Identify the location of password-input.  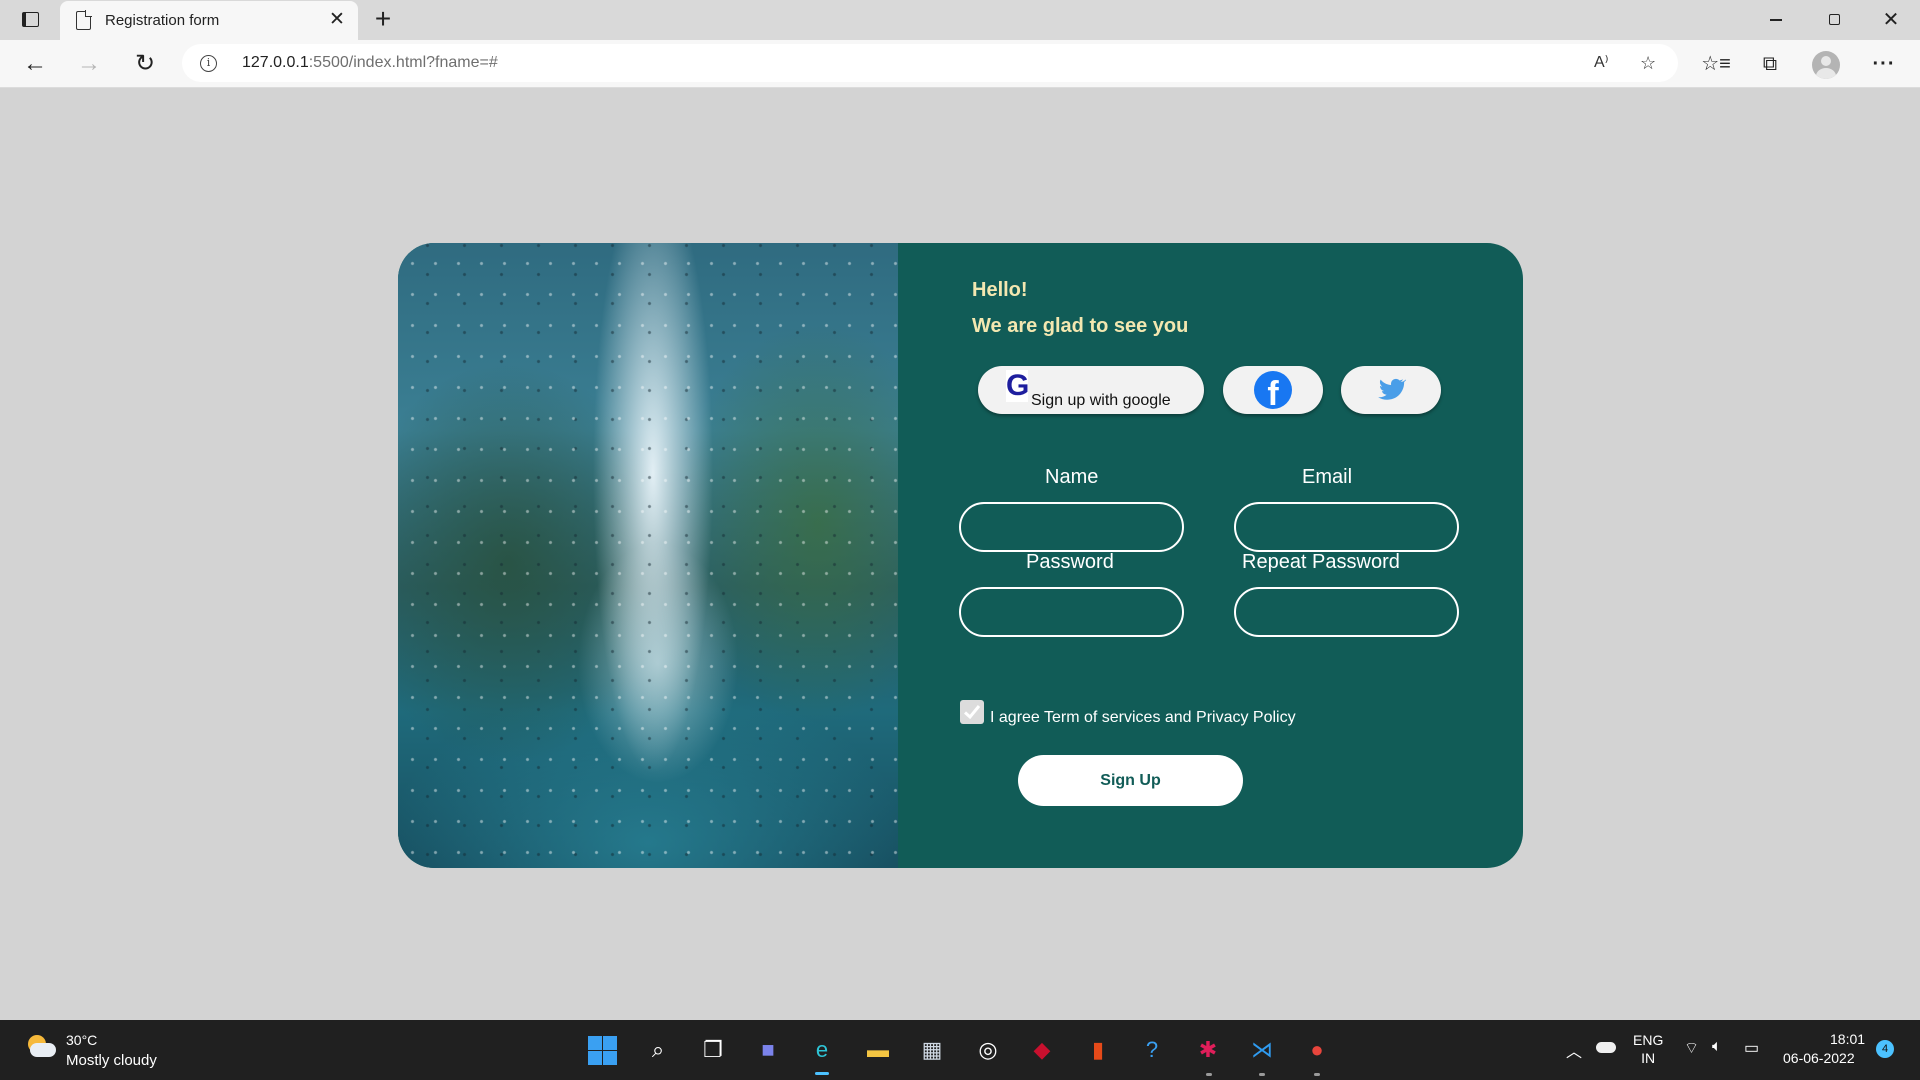
(1071, 612).